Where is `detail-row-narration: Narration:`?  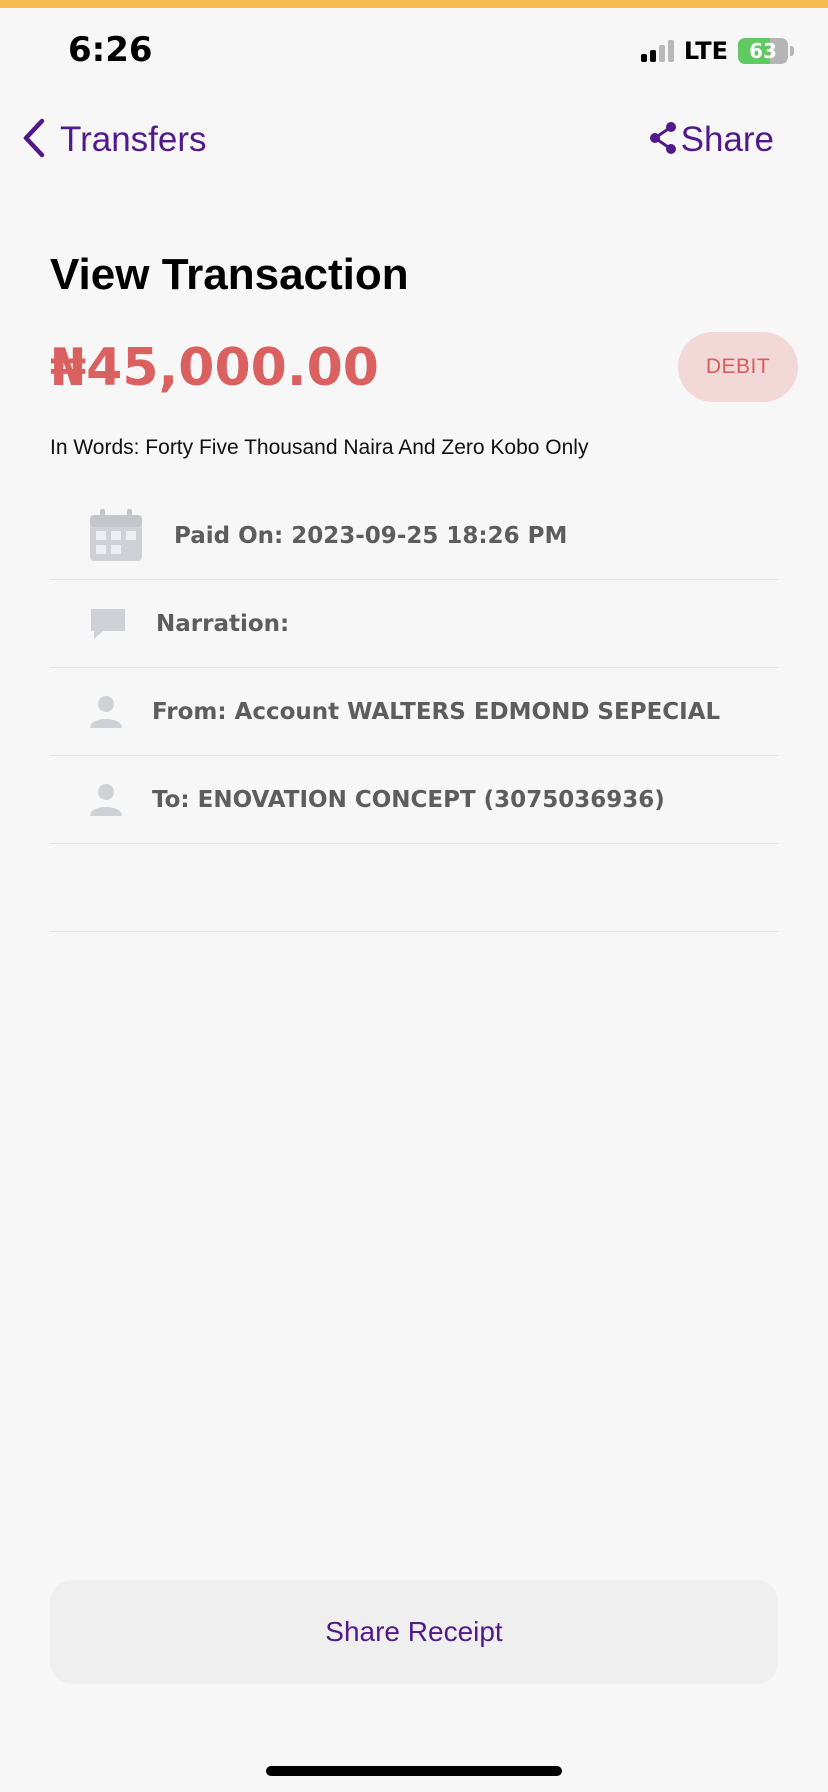 detail-row-narration: Narration: is located at coordinates (414, 624).